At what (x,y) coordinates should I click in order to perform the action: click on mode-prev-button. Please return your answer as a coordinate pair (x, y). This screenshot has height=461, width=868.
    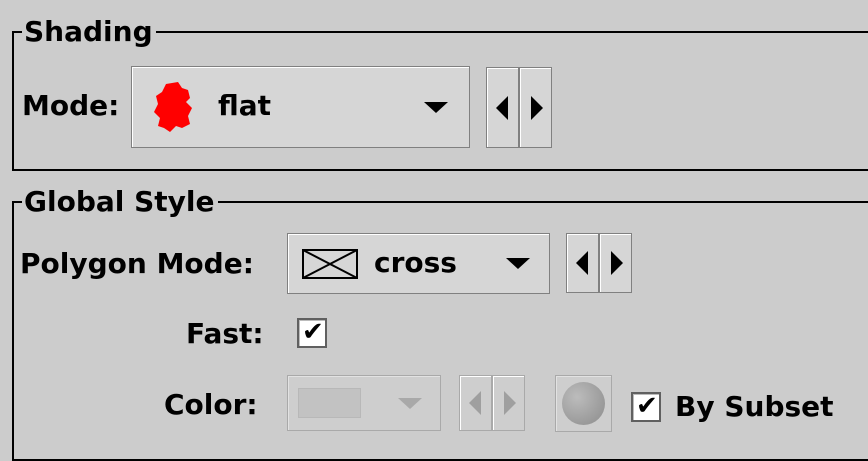
    Looking at the image, I should click on (502, 107).